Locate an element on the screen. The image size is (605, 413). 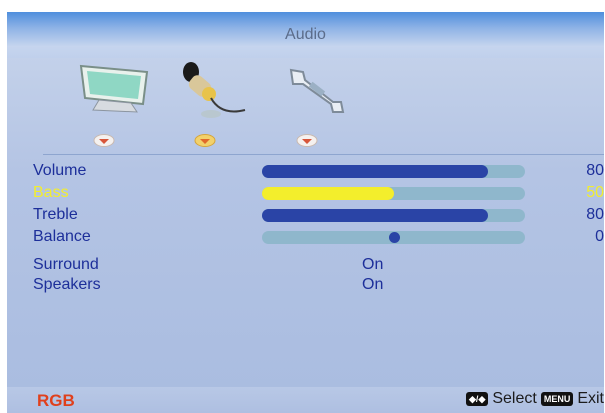
divider is located at coordinates (323, 154).